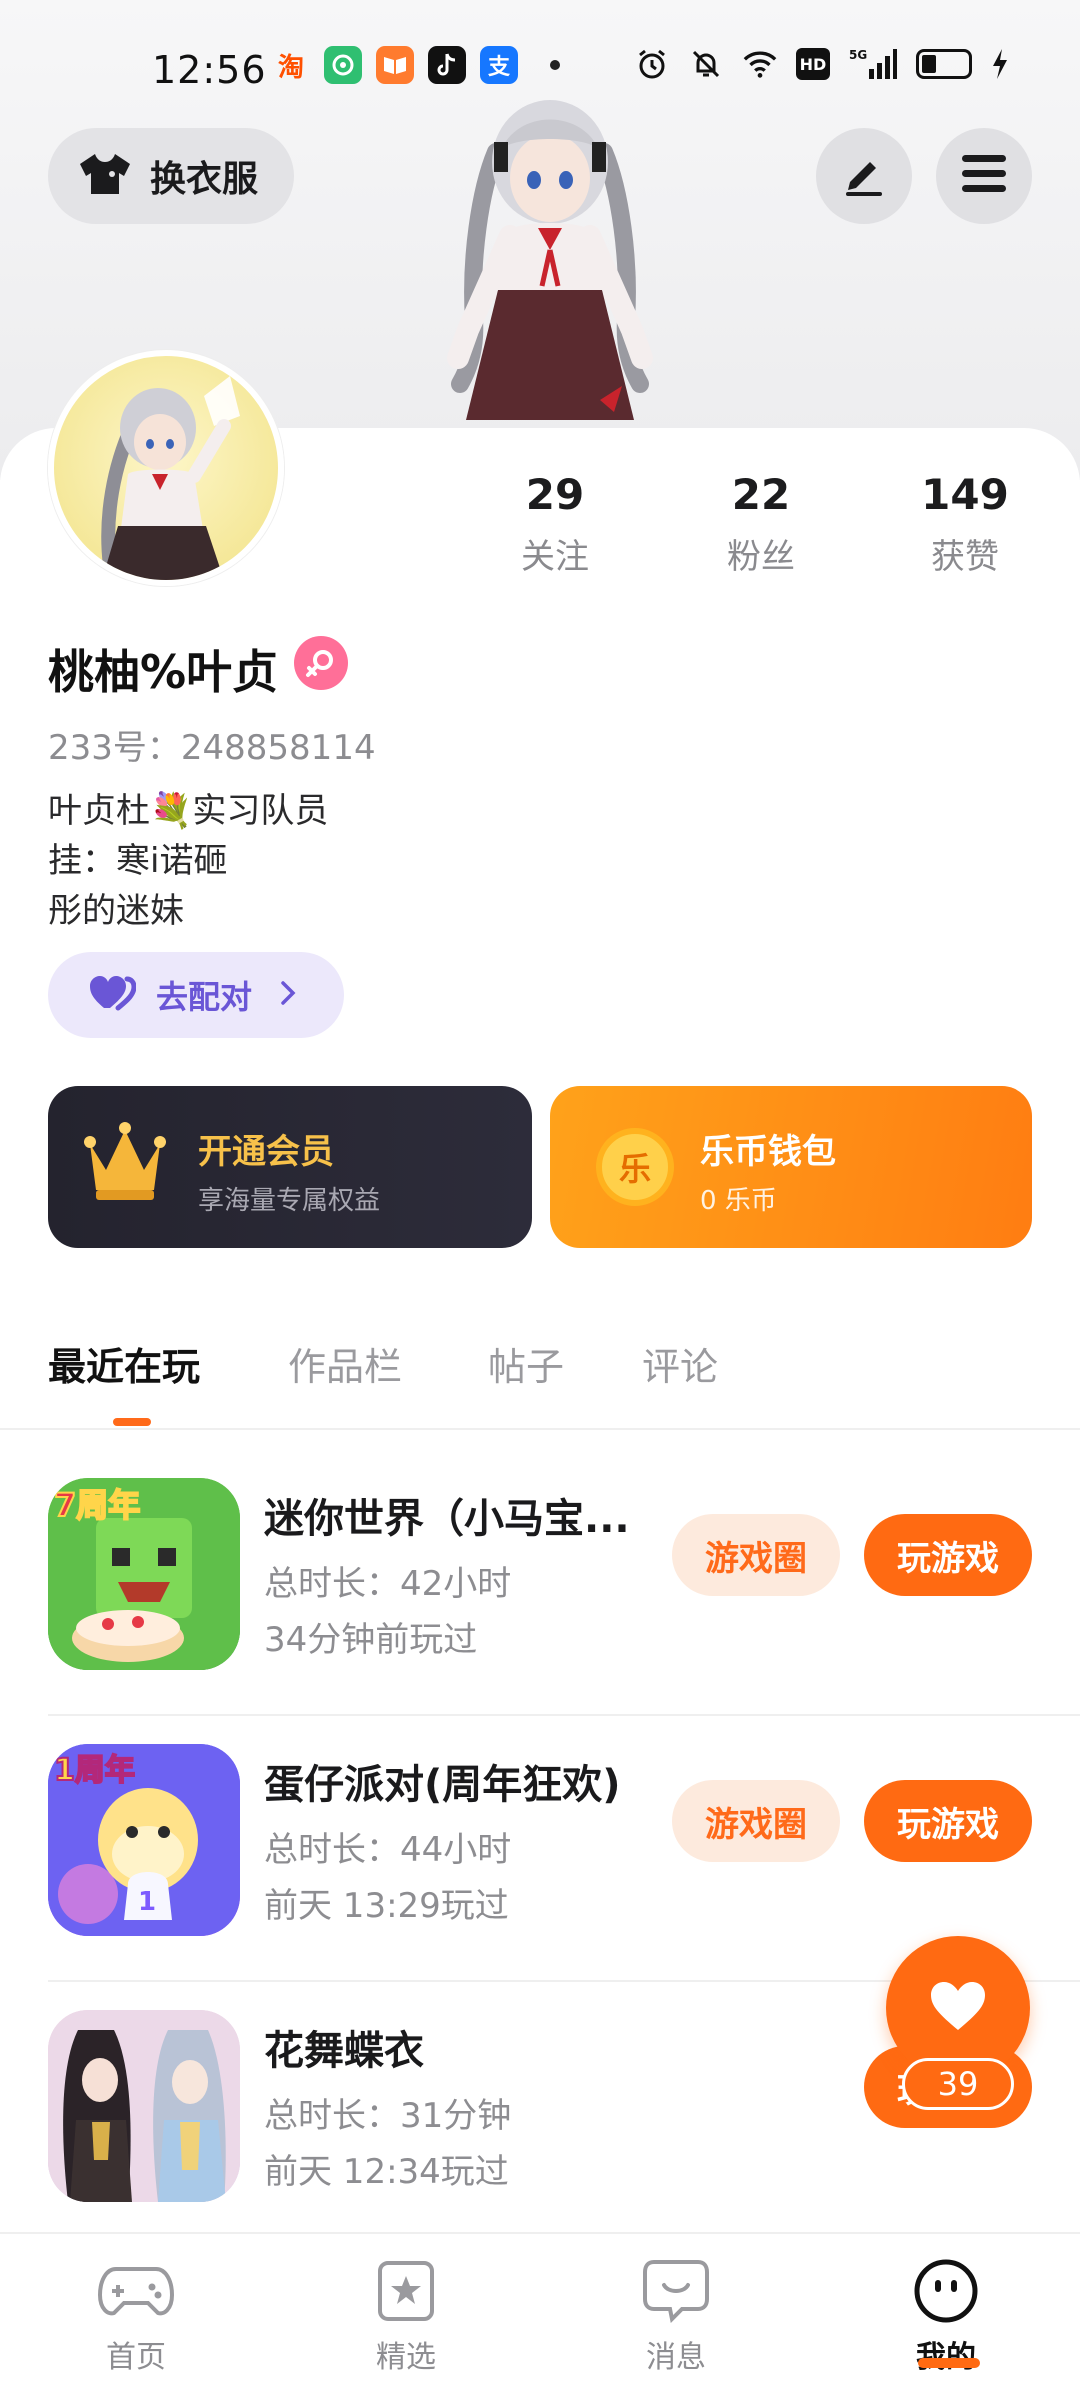  Describe the element at coordinates (738, 1201) in the screenshot. I see `coin-subtitle: 0 乐币` at that location.